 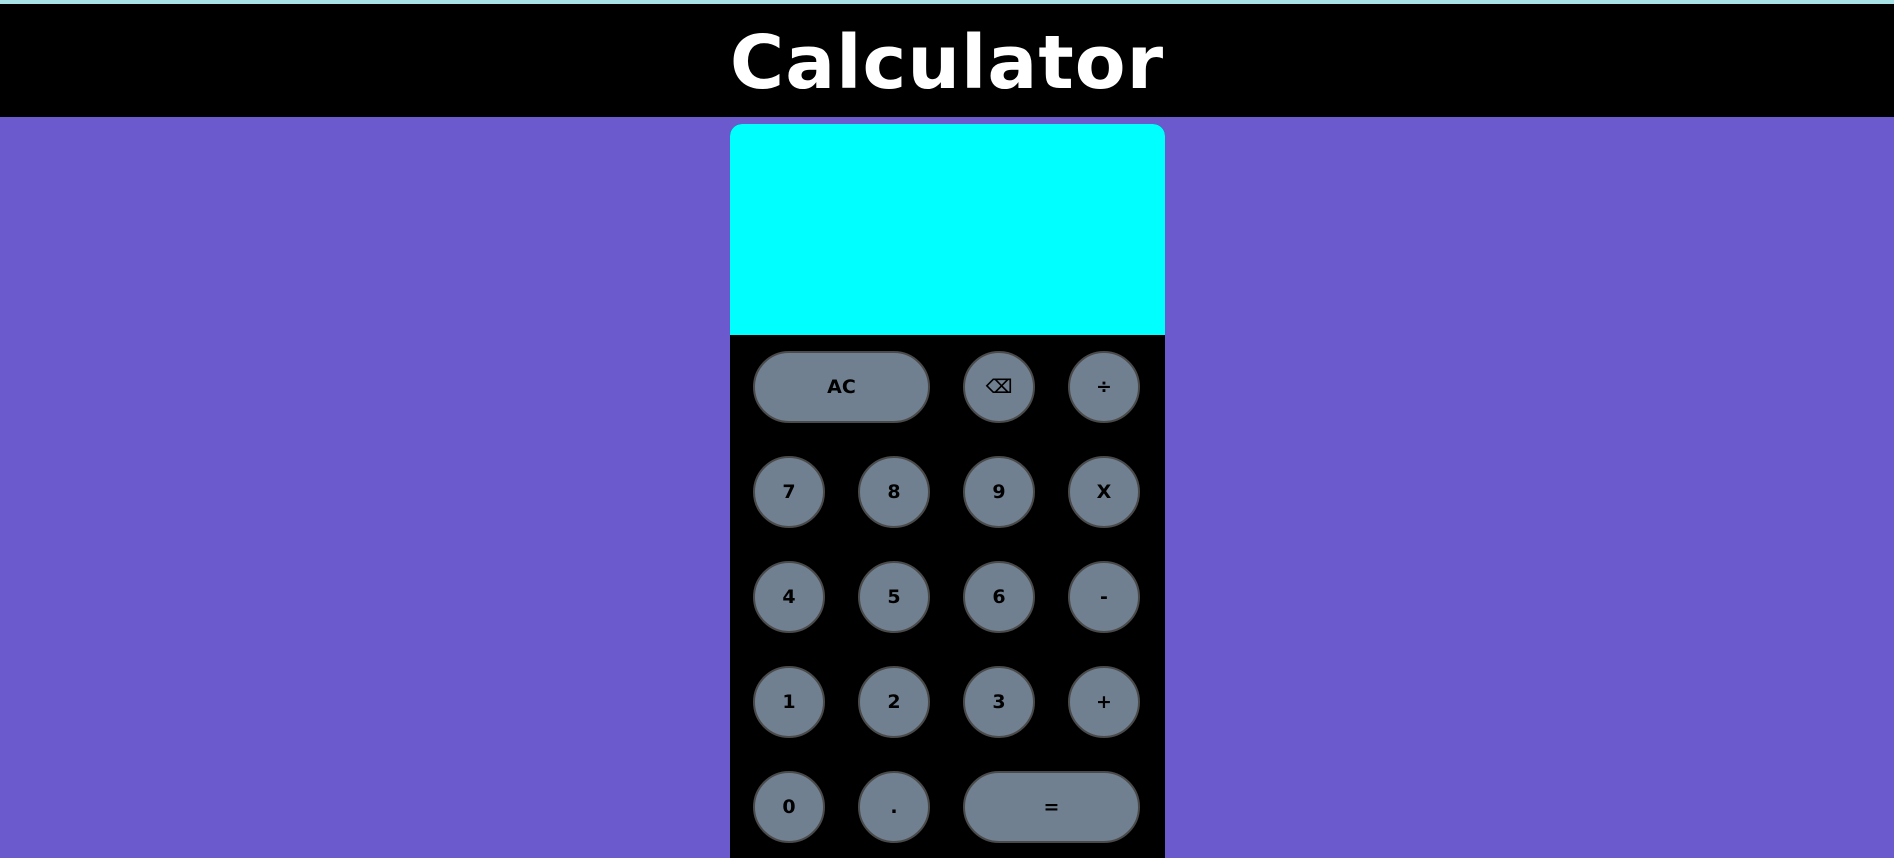 I want to click on digit-6-button: 6, so click(x=999, y=597).